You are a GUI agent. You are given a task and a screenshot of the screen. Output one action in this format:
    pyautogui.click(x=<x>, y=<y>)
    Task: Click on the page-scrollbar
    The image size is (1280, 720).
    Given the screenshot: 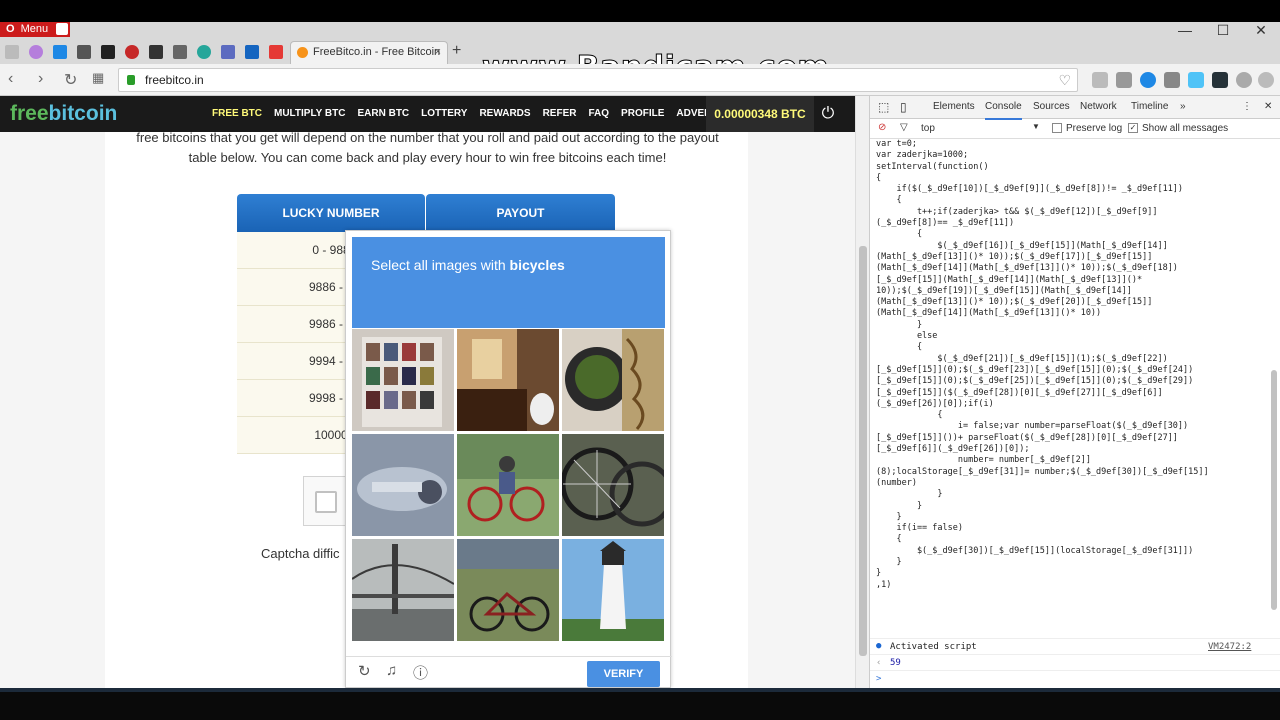 What is the action you would take?
    pyautogui.click(x=862, y=392)
    